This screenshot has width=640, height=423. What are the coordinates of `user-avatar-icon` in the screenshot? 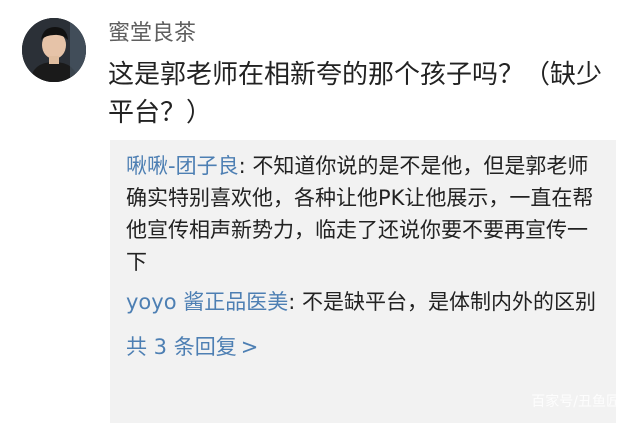 It's located at (54, 50).